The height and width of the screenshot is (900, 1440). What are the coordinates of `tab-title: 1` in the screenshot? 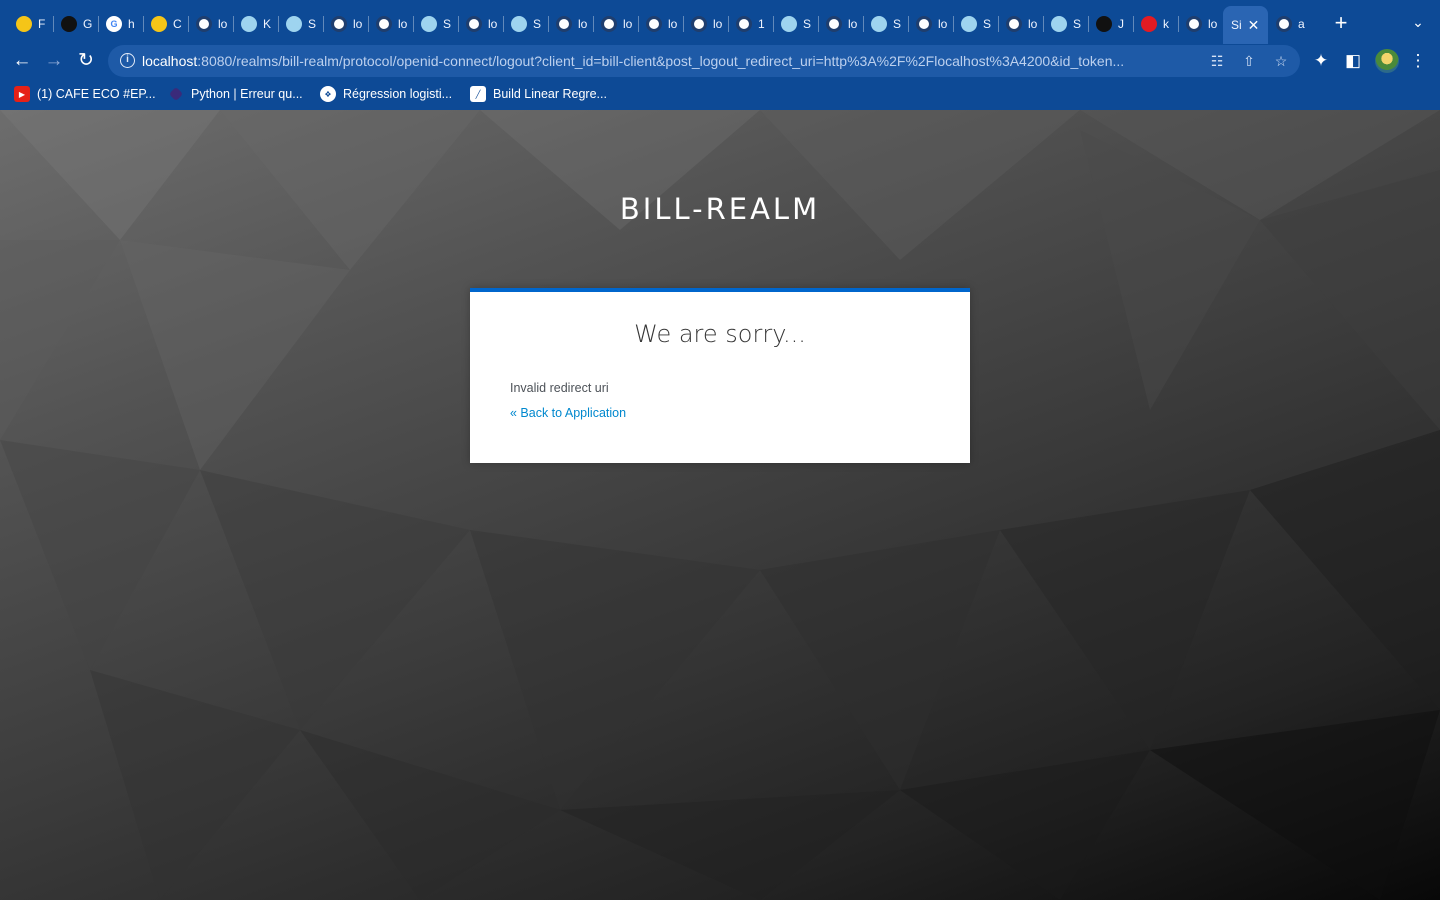 It's located at (761, 24).